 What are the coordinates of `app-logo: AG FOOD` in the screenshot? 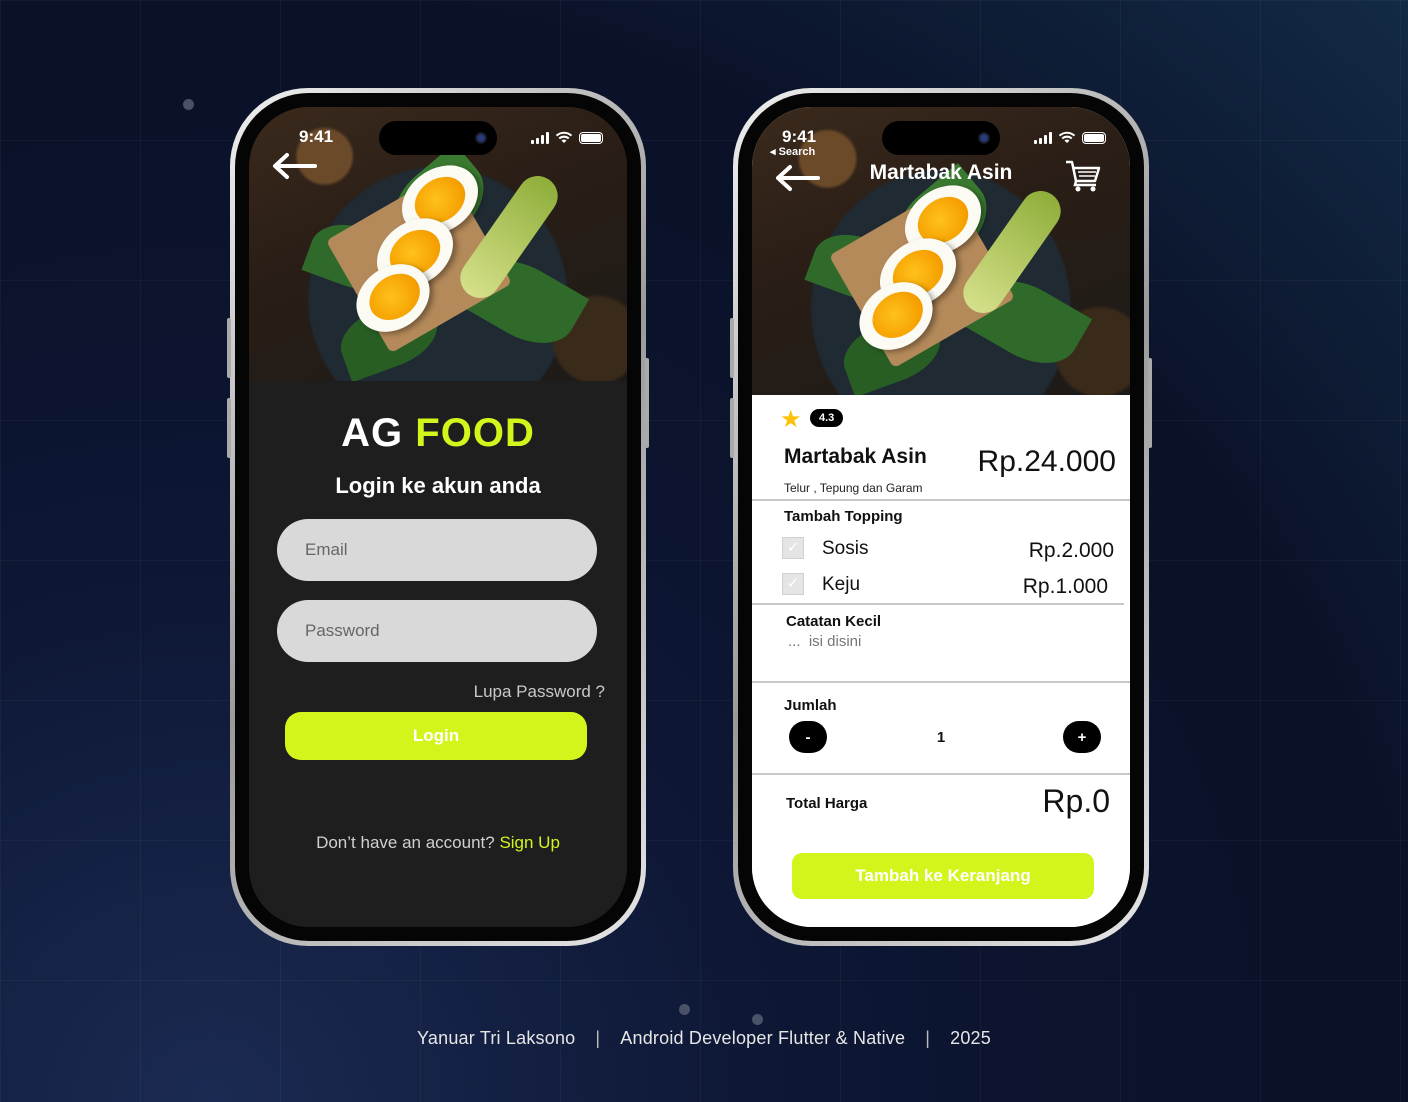 It's located at (438, 433).